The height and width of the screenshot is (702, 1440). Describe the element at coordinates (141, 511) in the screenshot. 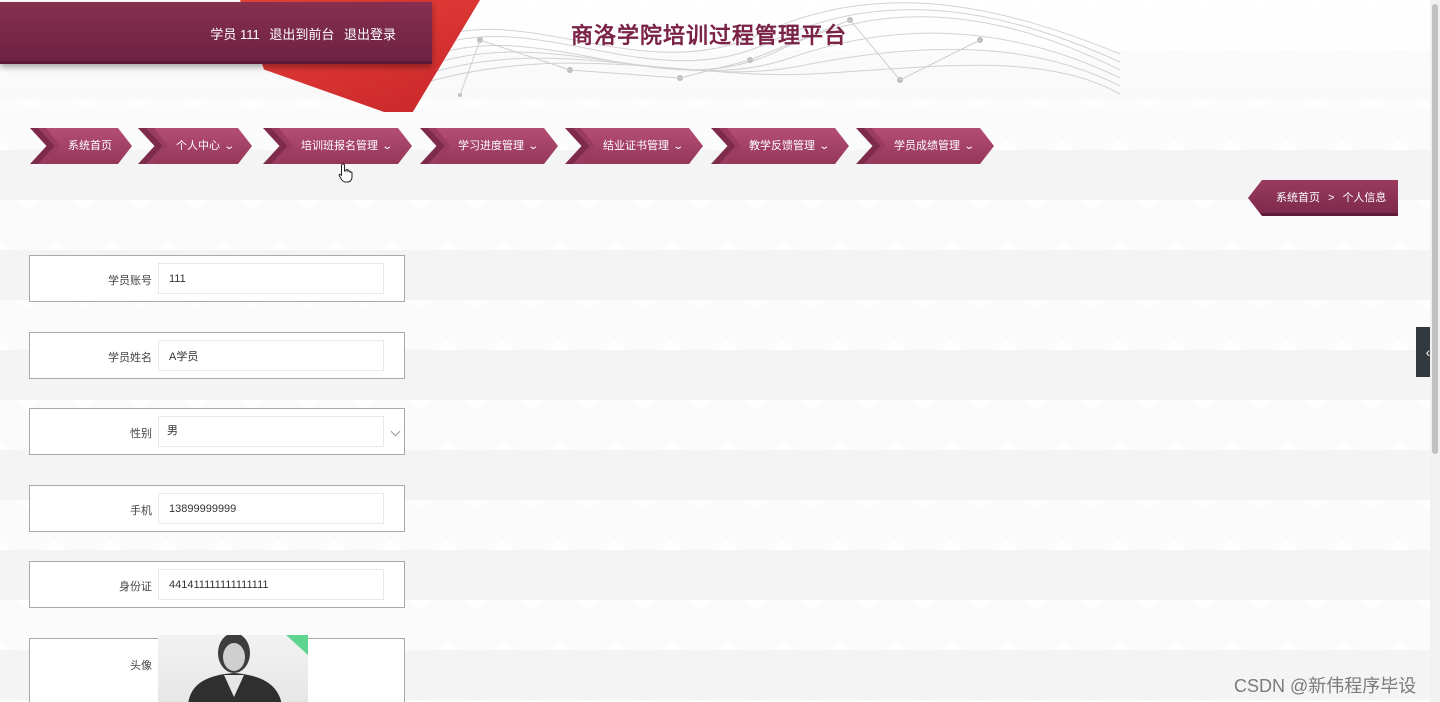

I see `phone-label: 手机` at that location.